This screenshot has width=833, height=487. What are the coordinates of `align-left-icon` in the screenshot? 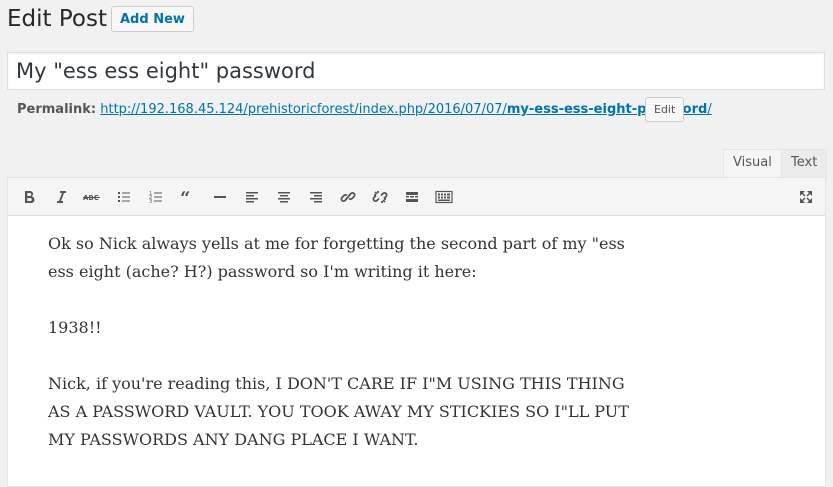 It's located at (252, 197).